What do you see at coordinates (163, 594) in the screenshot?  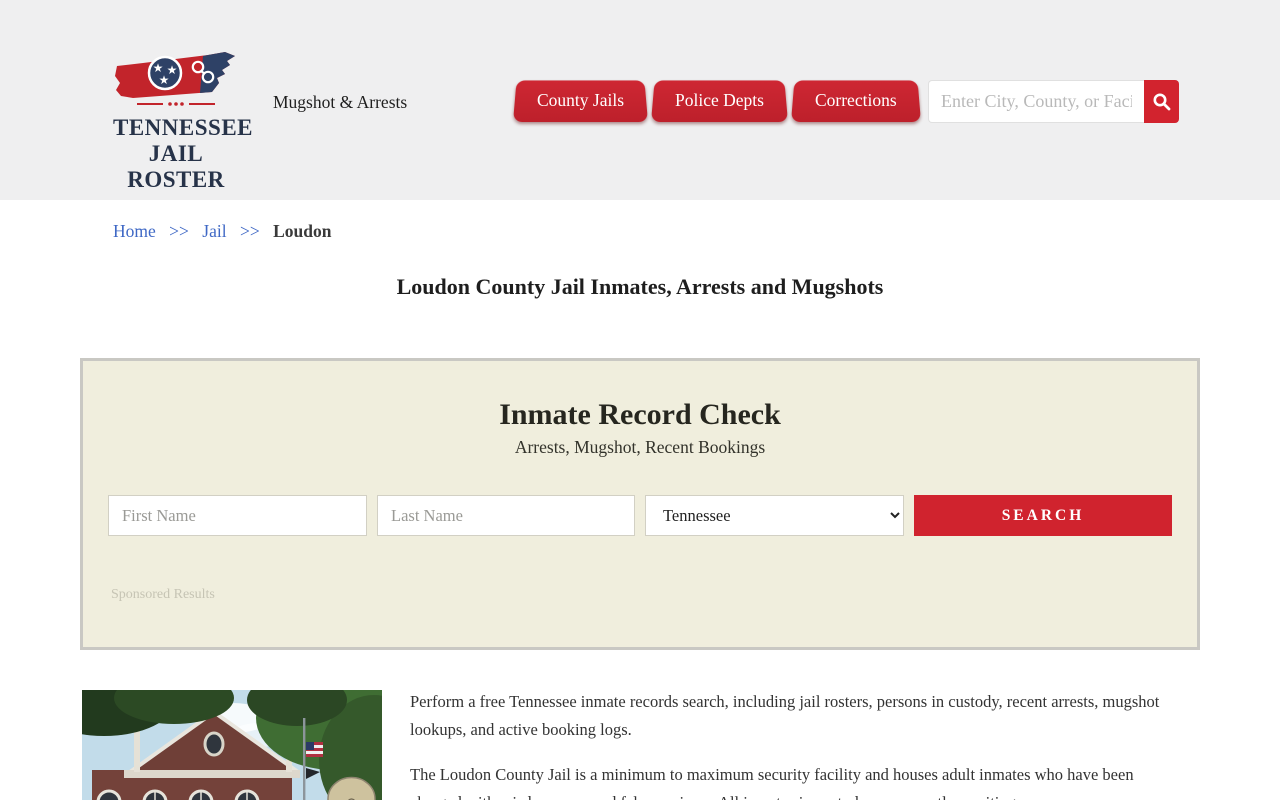 I see `sponsored-results-label: Sponsored Results` at bounding box center [163, 594].